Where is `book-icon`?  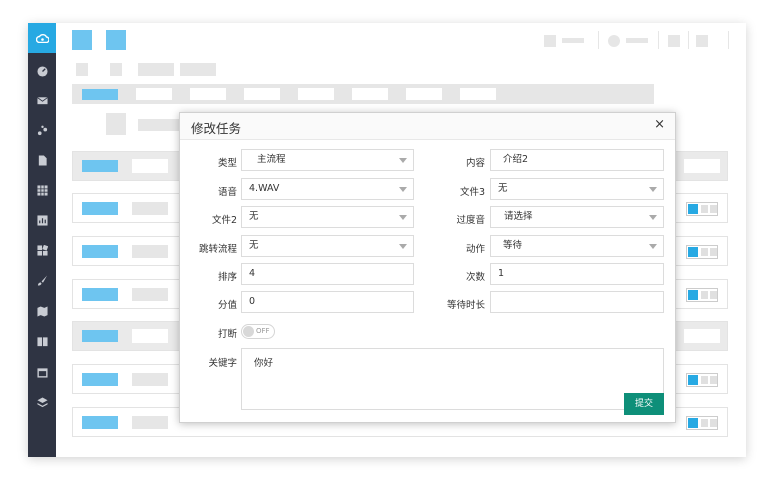 book-icon is located at coordinates (42, 341).